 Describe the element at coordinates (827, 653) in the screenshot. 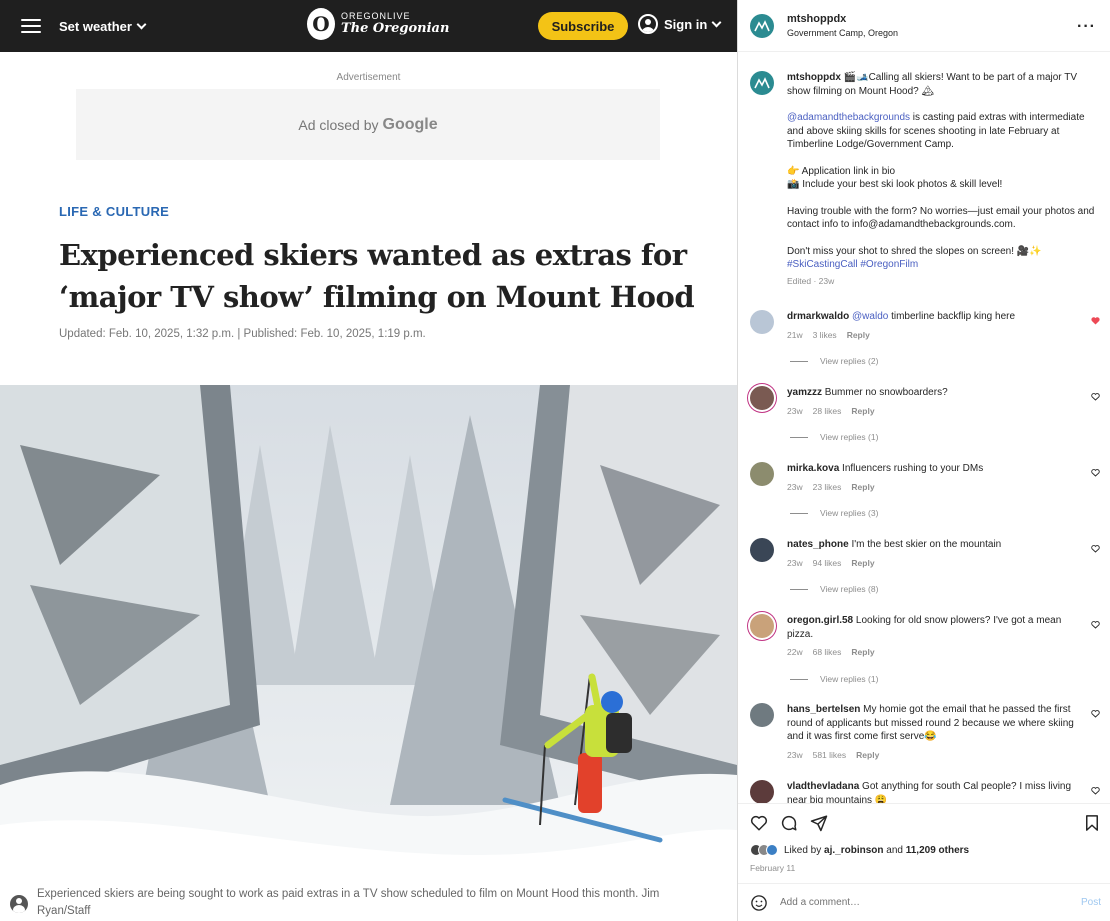

I see `comment-likes: 68 likes` at that location.